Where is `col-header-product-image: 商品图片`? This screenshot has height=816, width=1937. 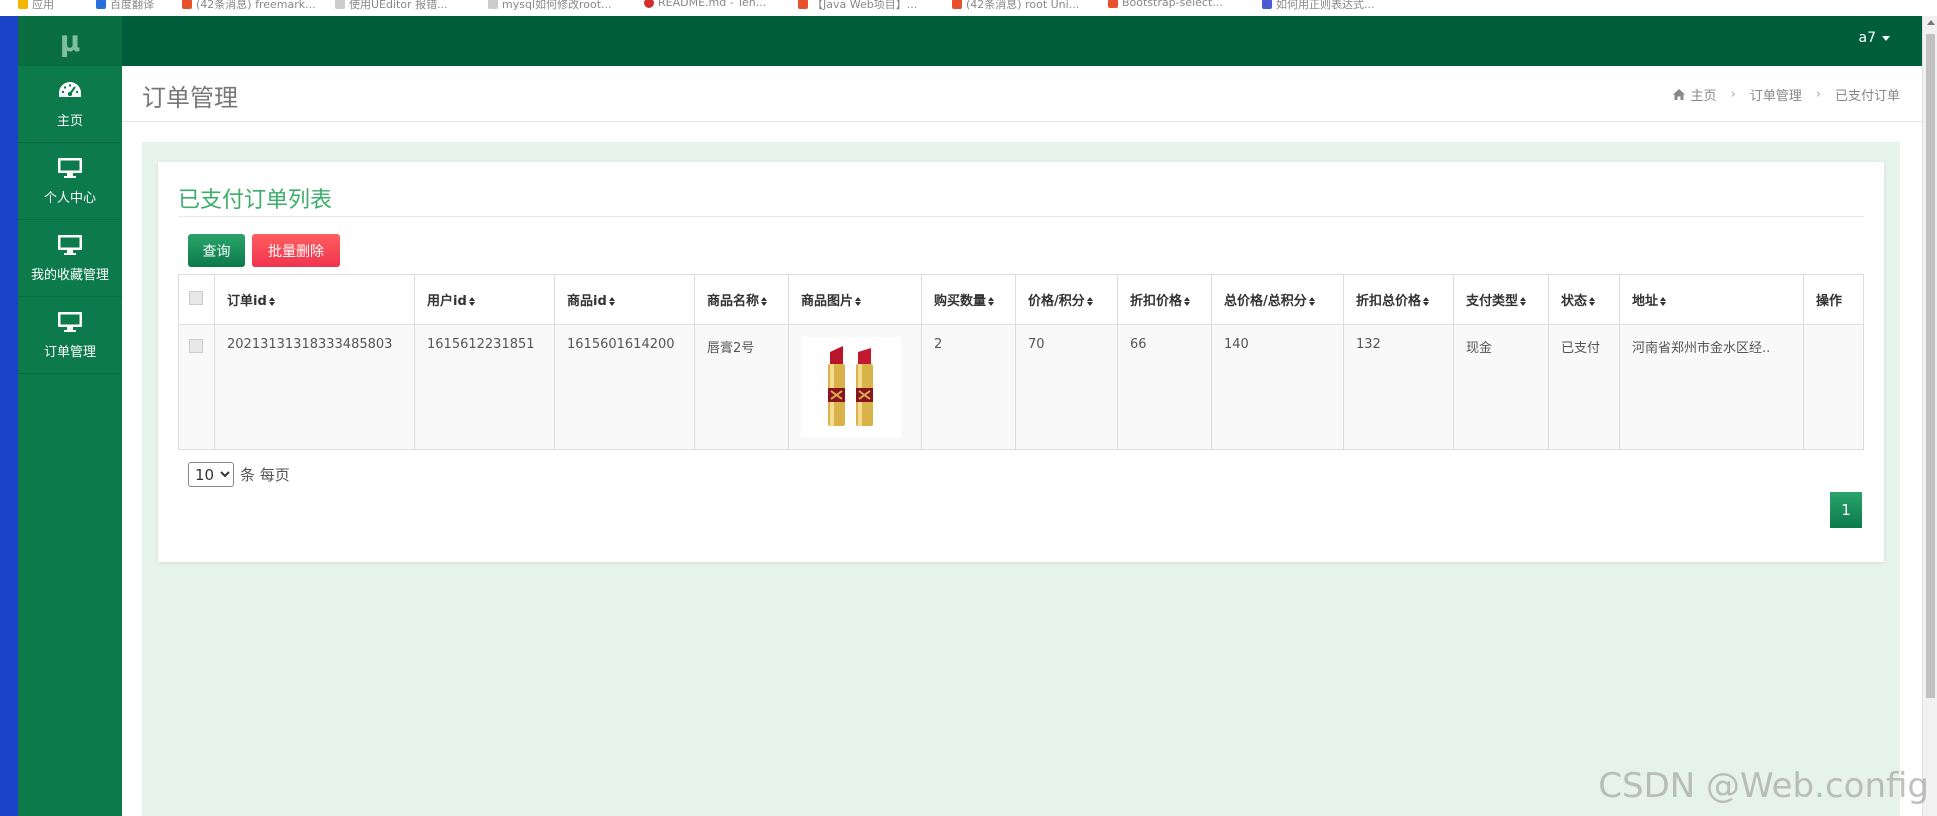 col-header-product-image: 商品图片 is located at coordinates (855, 299).